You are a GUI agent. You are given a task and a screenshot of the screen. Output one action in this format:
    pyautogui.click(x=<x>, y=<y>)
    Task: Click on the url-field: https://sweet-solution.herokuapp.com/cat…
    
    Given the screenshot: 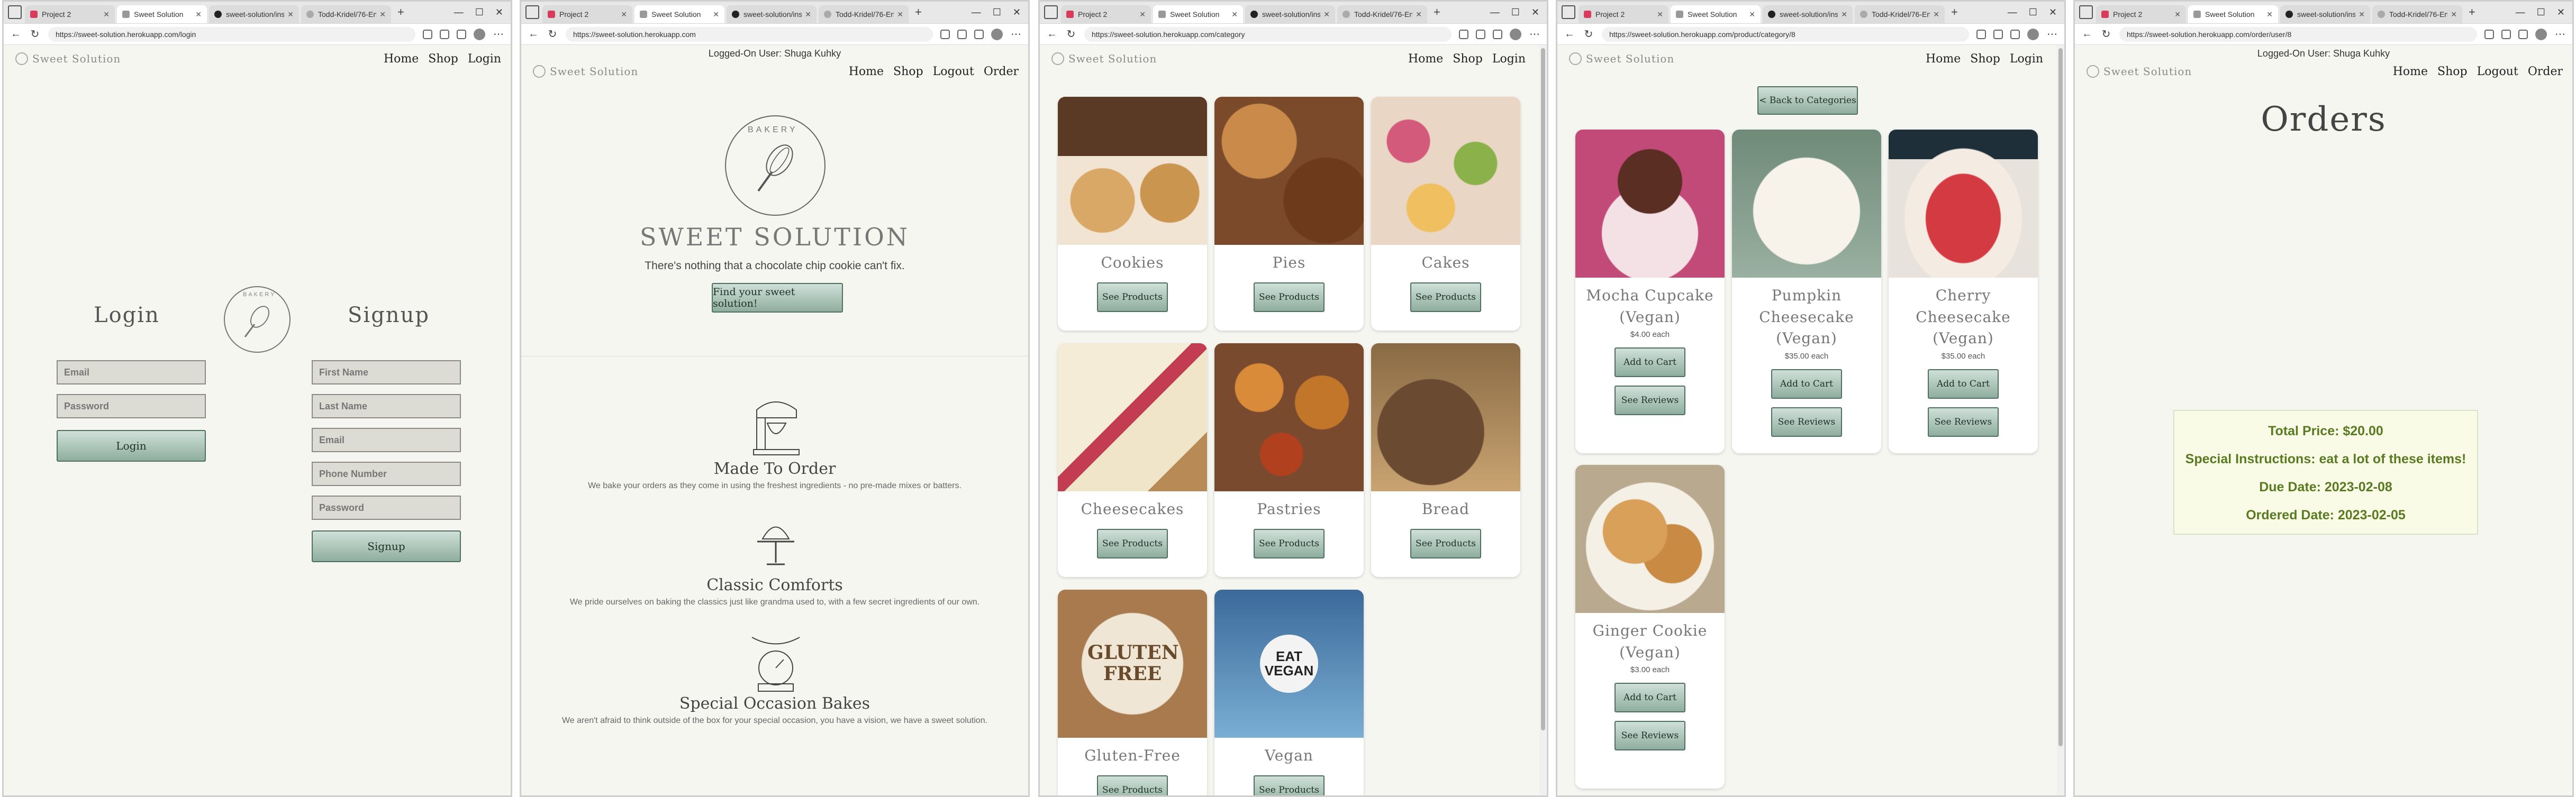 What is the action you would take?
    pyautogui.click(x=1268, y=34)
    